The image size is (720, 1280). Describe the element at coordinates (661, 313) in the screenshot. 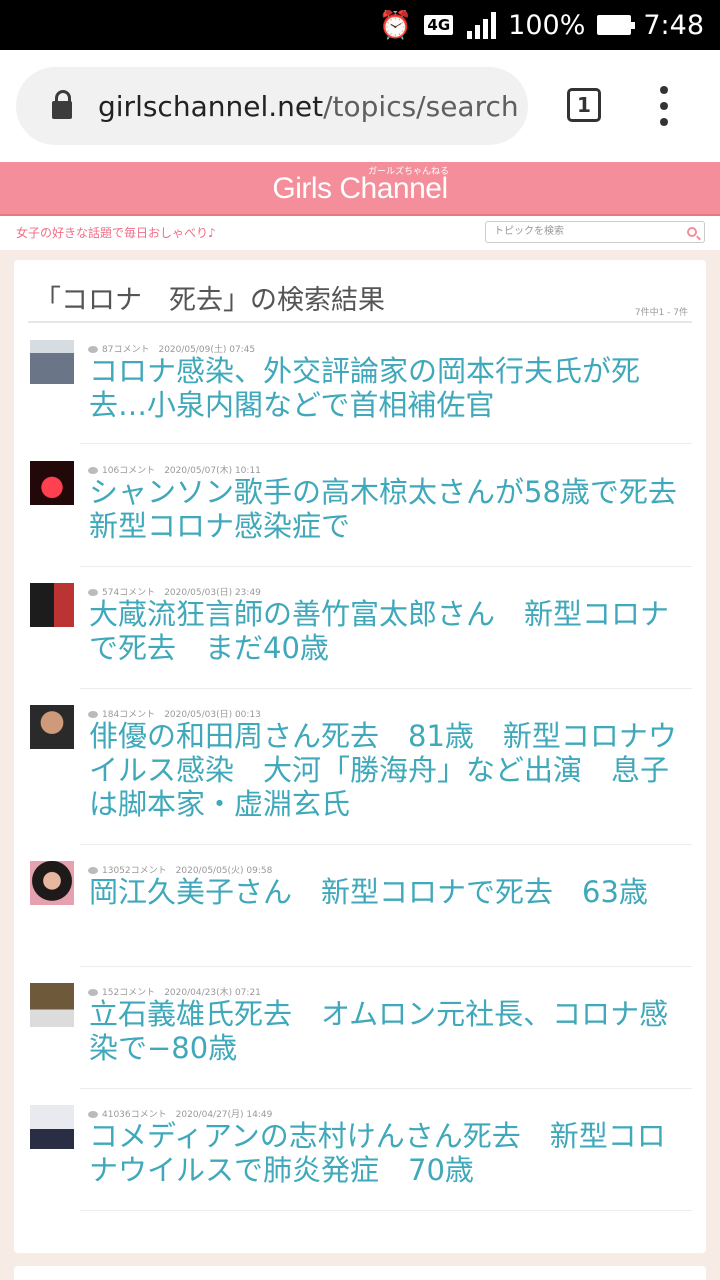

I see `result-count: 7件中1 - 7件` at that location.